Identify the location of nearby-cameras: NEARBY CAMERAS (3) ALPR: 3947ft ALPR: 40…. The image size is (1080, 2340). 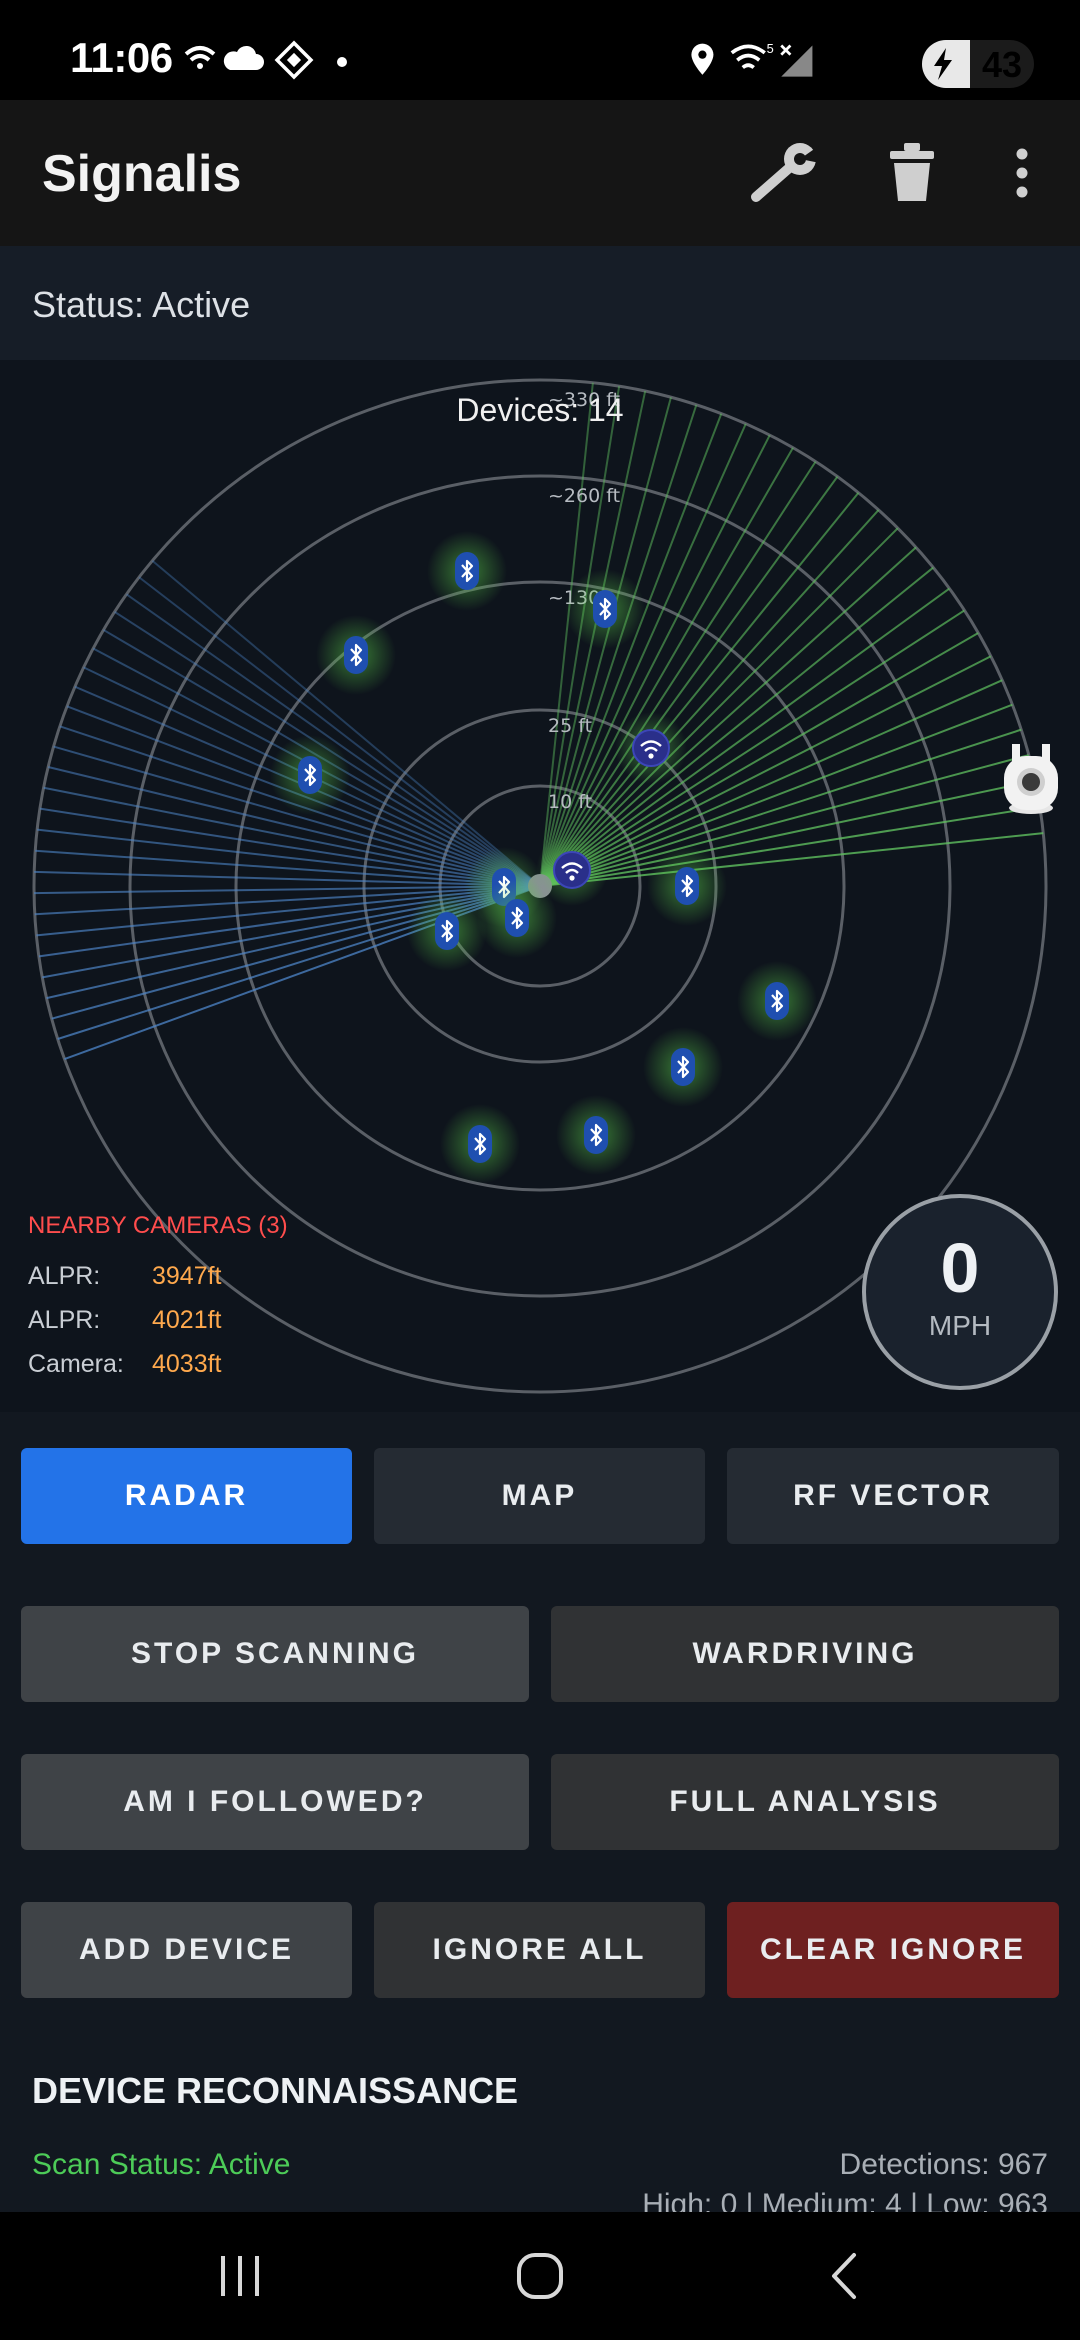
(158, 1303).